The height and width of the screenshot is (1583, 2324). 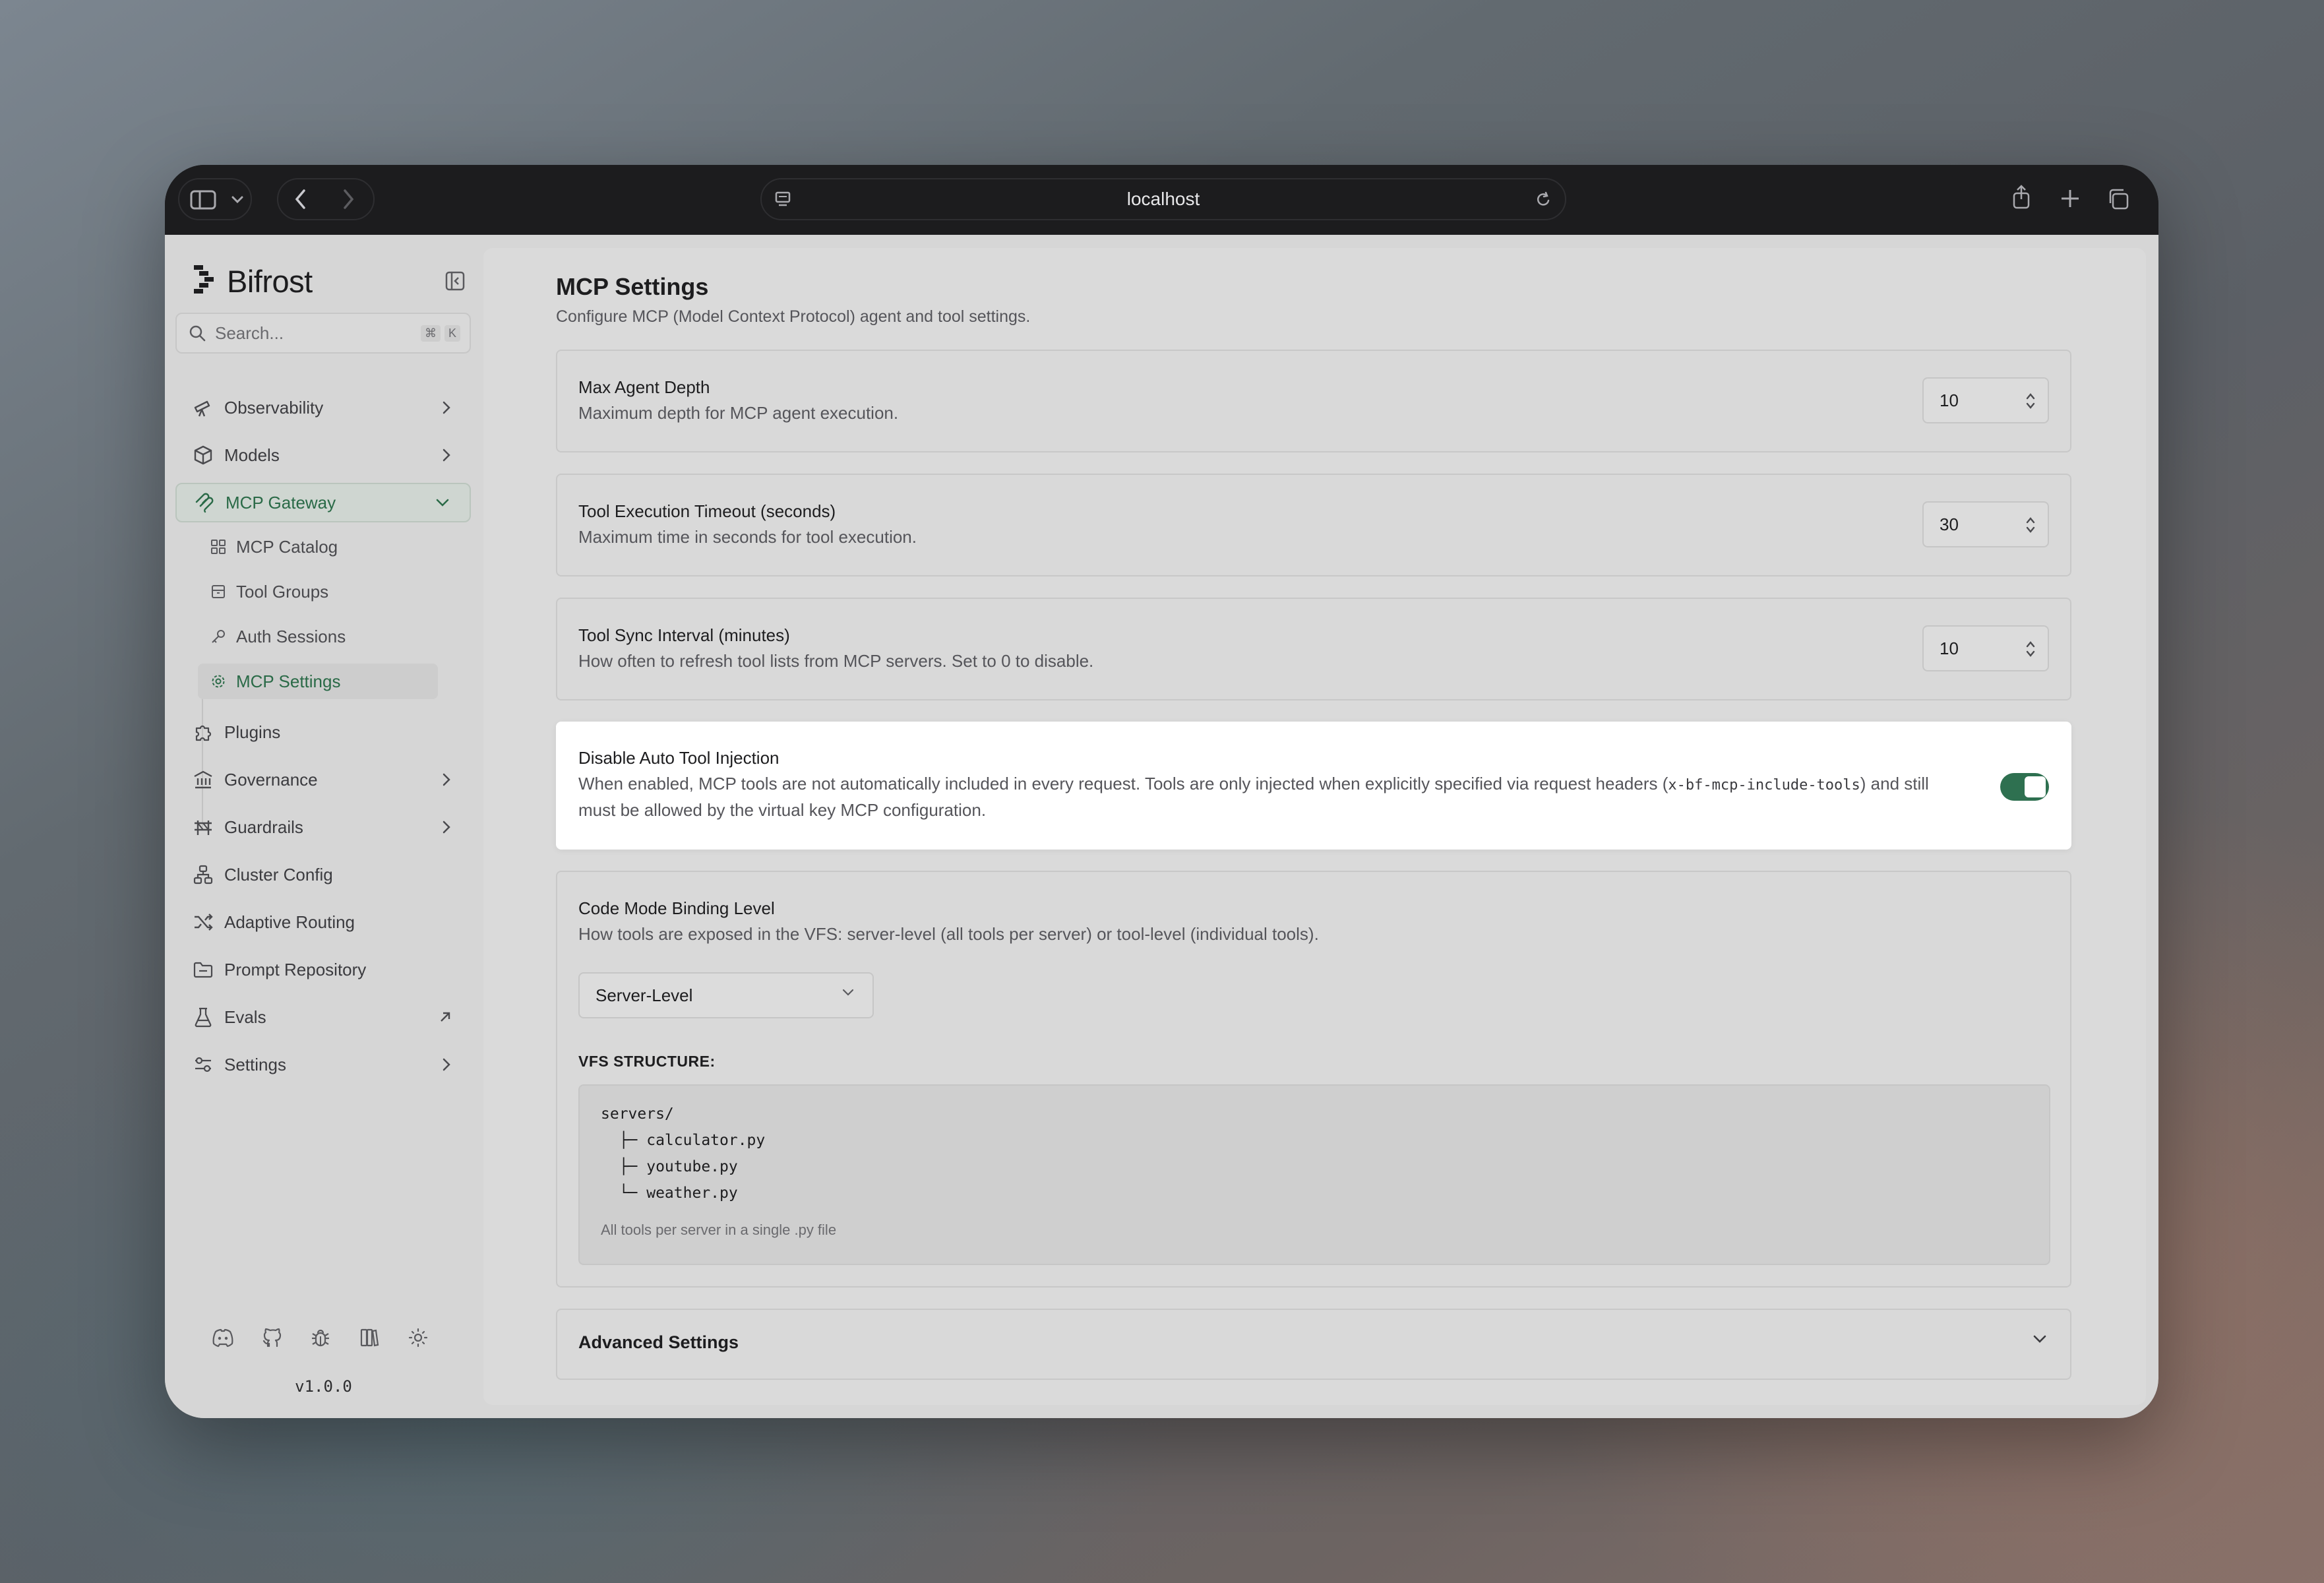 I want to click on vfs-line: └─ weather.py, so click(x=669, y=1193).